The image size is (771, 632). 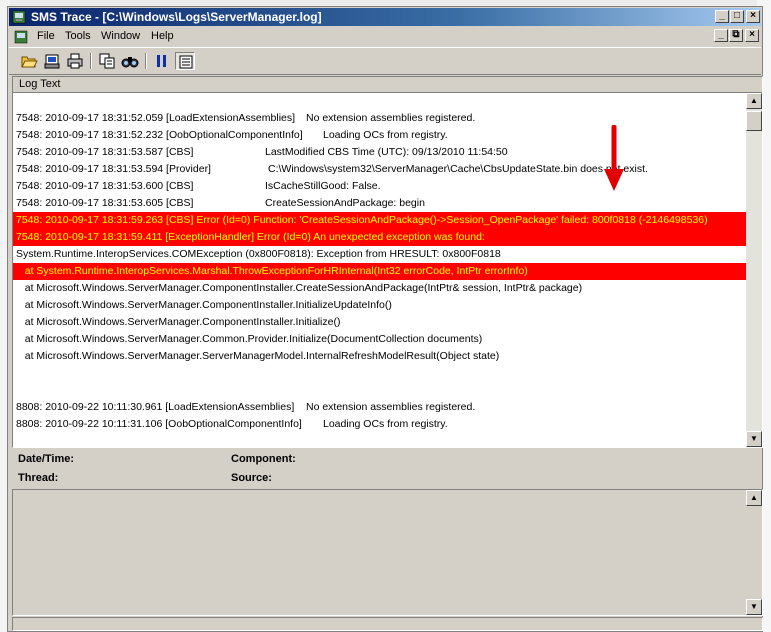 What do you see at coordinates (754, 121) in the screenshot?
I see `scroll-thumb` at bounding box center [754, 121].